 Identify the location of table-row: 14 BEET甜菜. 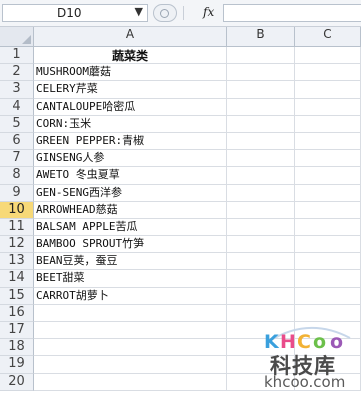
(180, 279).